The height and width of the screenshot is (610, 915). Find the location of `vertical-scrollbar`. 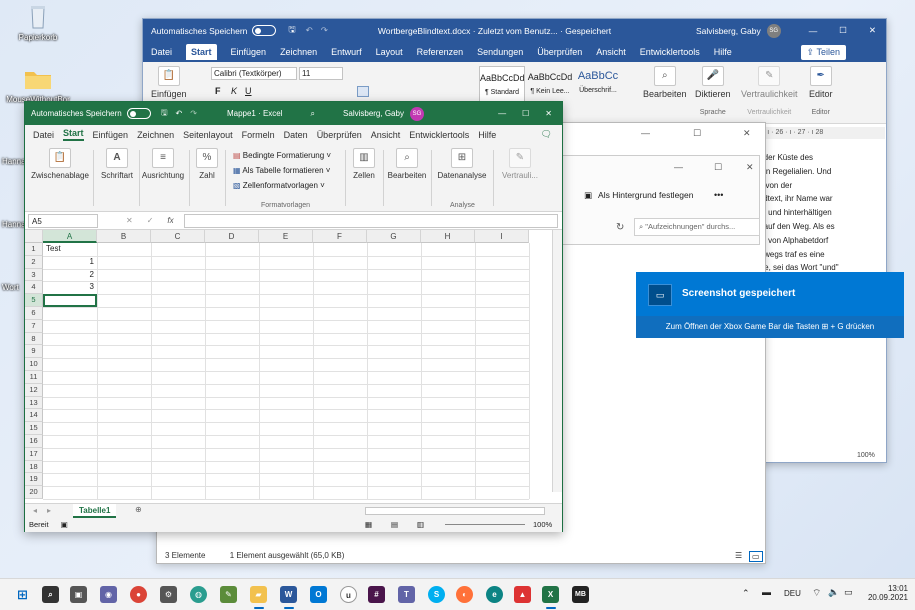

vertical-scrollbar is located at coordinates (557, 361).